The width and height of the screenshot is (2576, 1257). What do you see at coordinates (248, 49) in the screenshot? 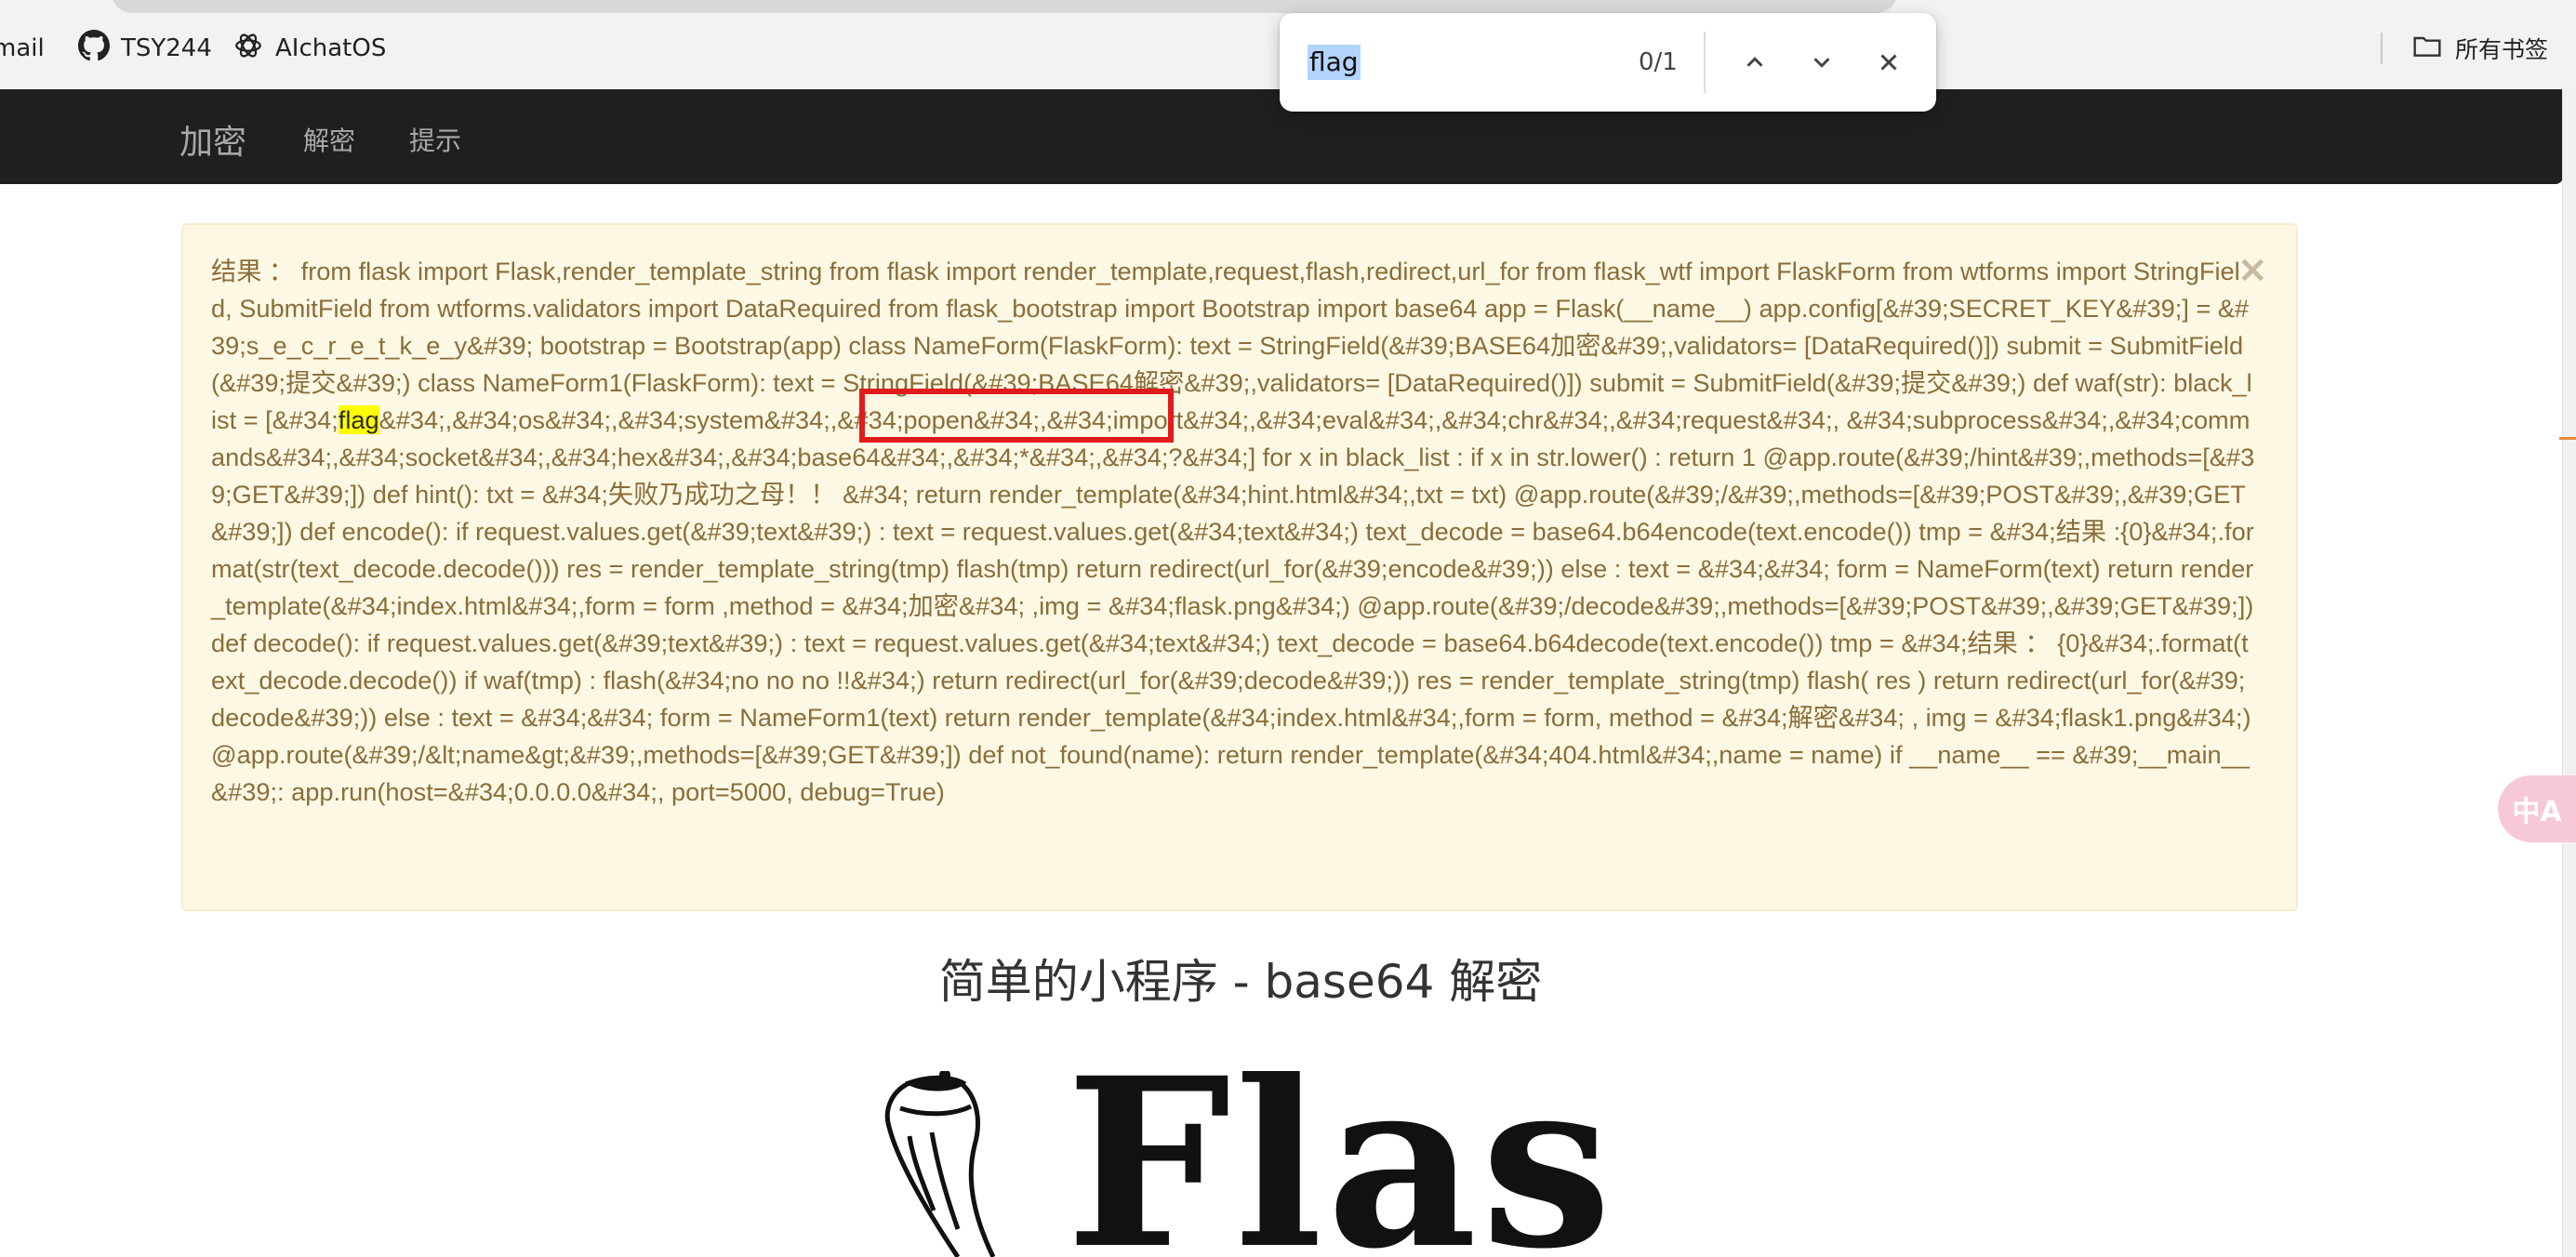
I see `openai-icon` at bounding box center [248, 49].